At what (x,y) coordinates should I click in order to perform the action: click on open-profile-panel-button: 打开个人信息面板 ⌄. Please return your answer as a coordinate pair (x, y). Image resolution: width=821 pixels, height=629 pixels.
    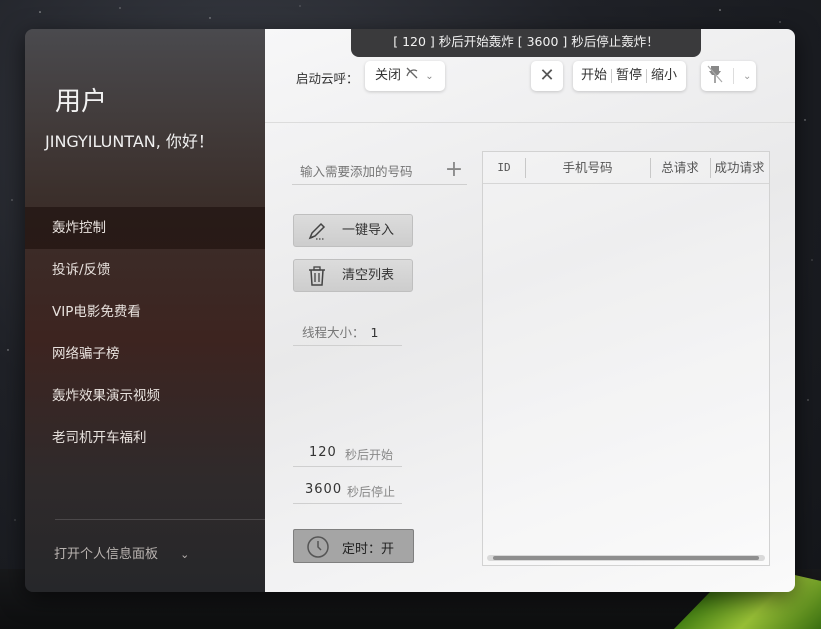
    Looking at the image, I should click on (121, 552).